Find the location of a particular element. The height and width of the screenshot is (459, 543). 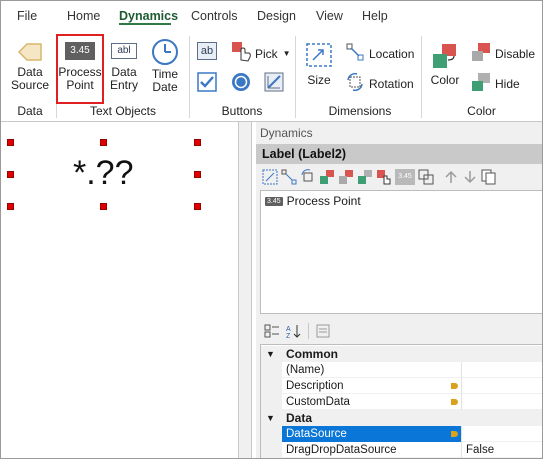

process-point-label-object: *.?? is located at coordinates (103, 173).